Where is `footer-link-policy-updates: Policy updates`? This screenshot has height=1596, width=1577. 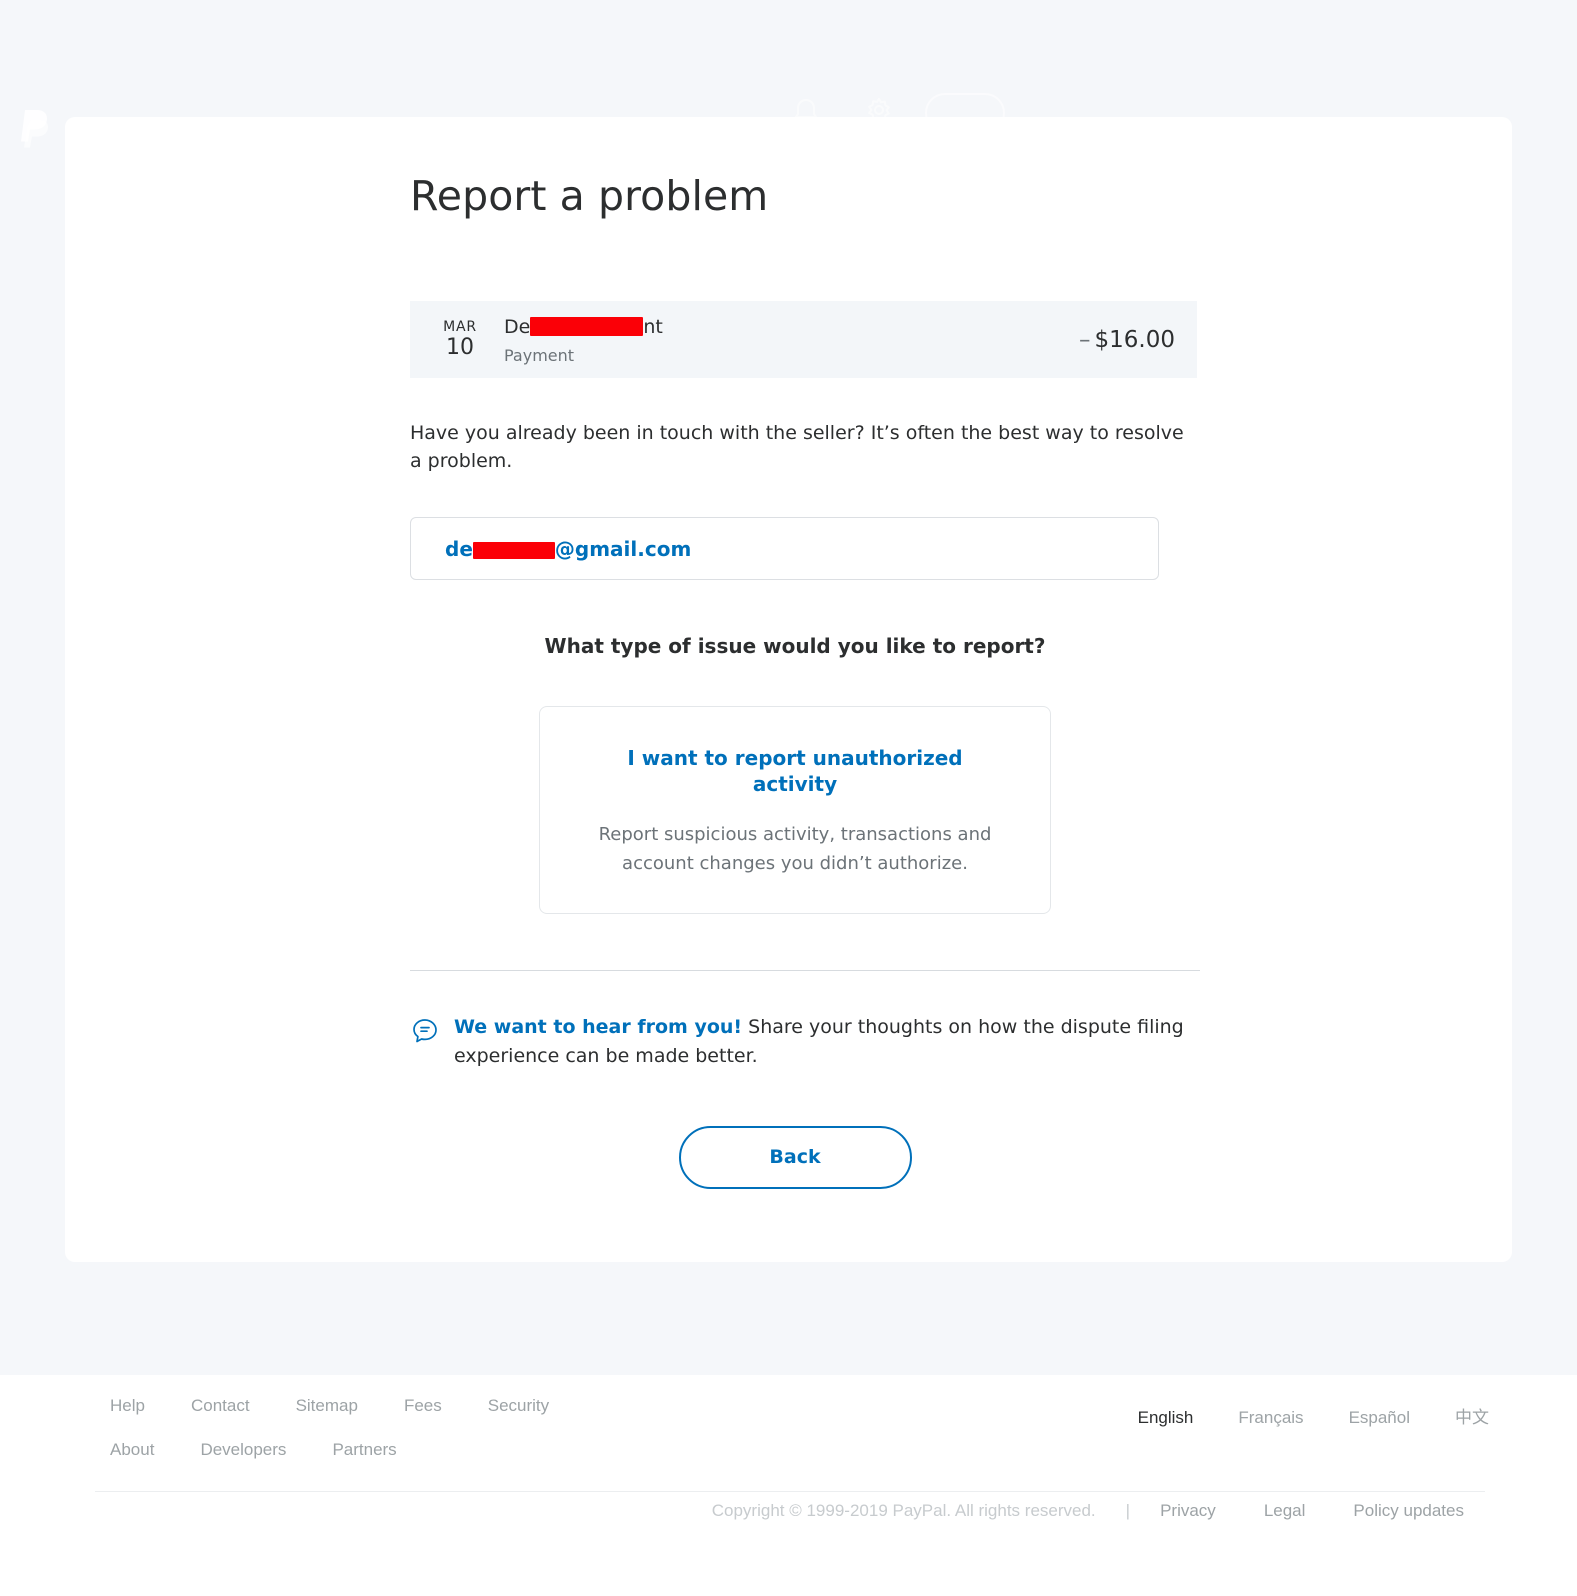
footer-link-policy-updates: Policy updates is located at coordinates (1408, 1511).